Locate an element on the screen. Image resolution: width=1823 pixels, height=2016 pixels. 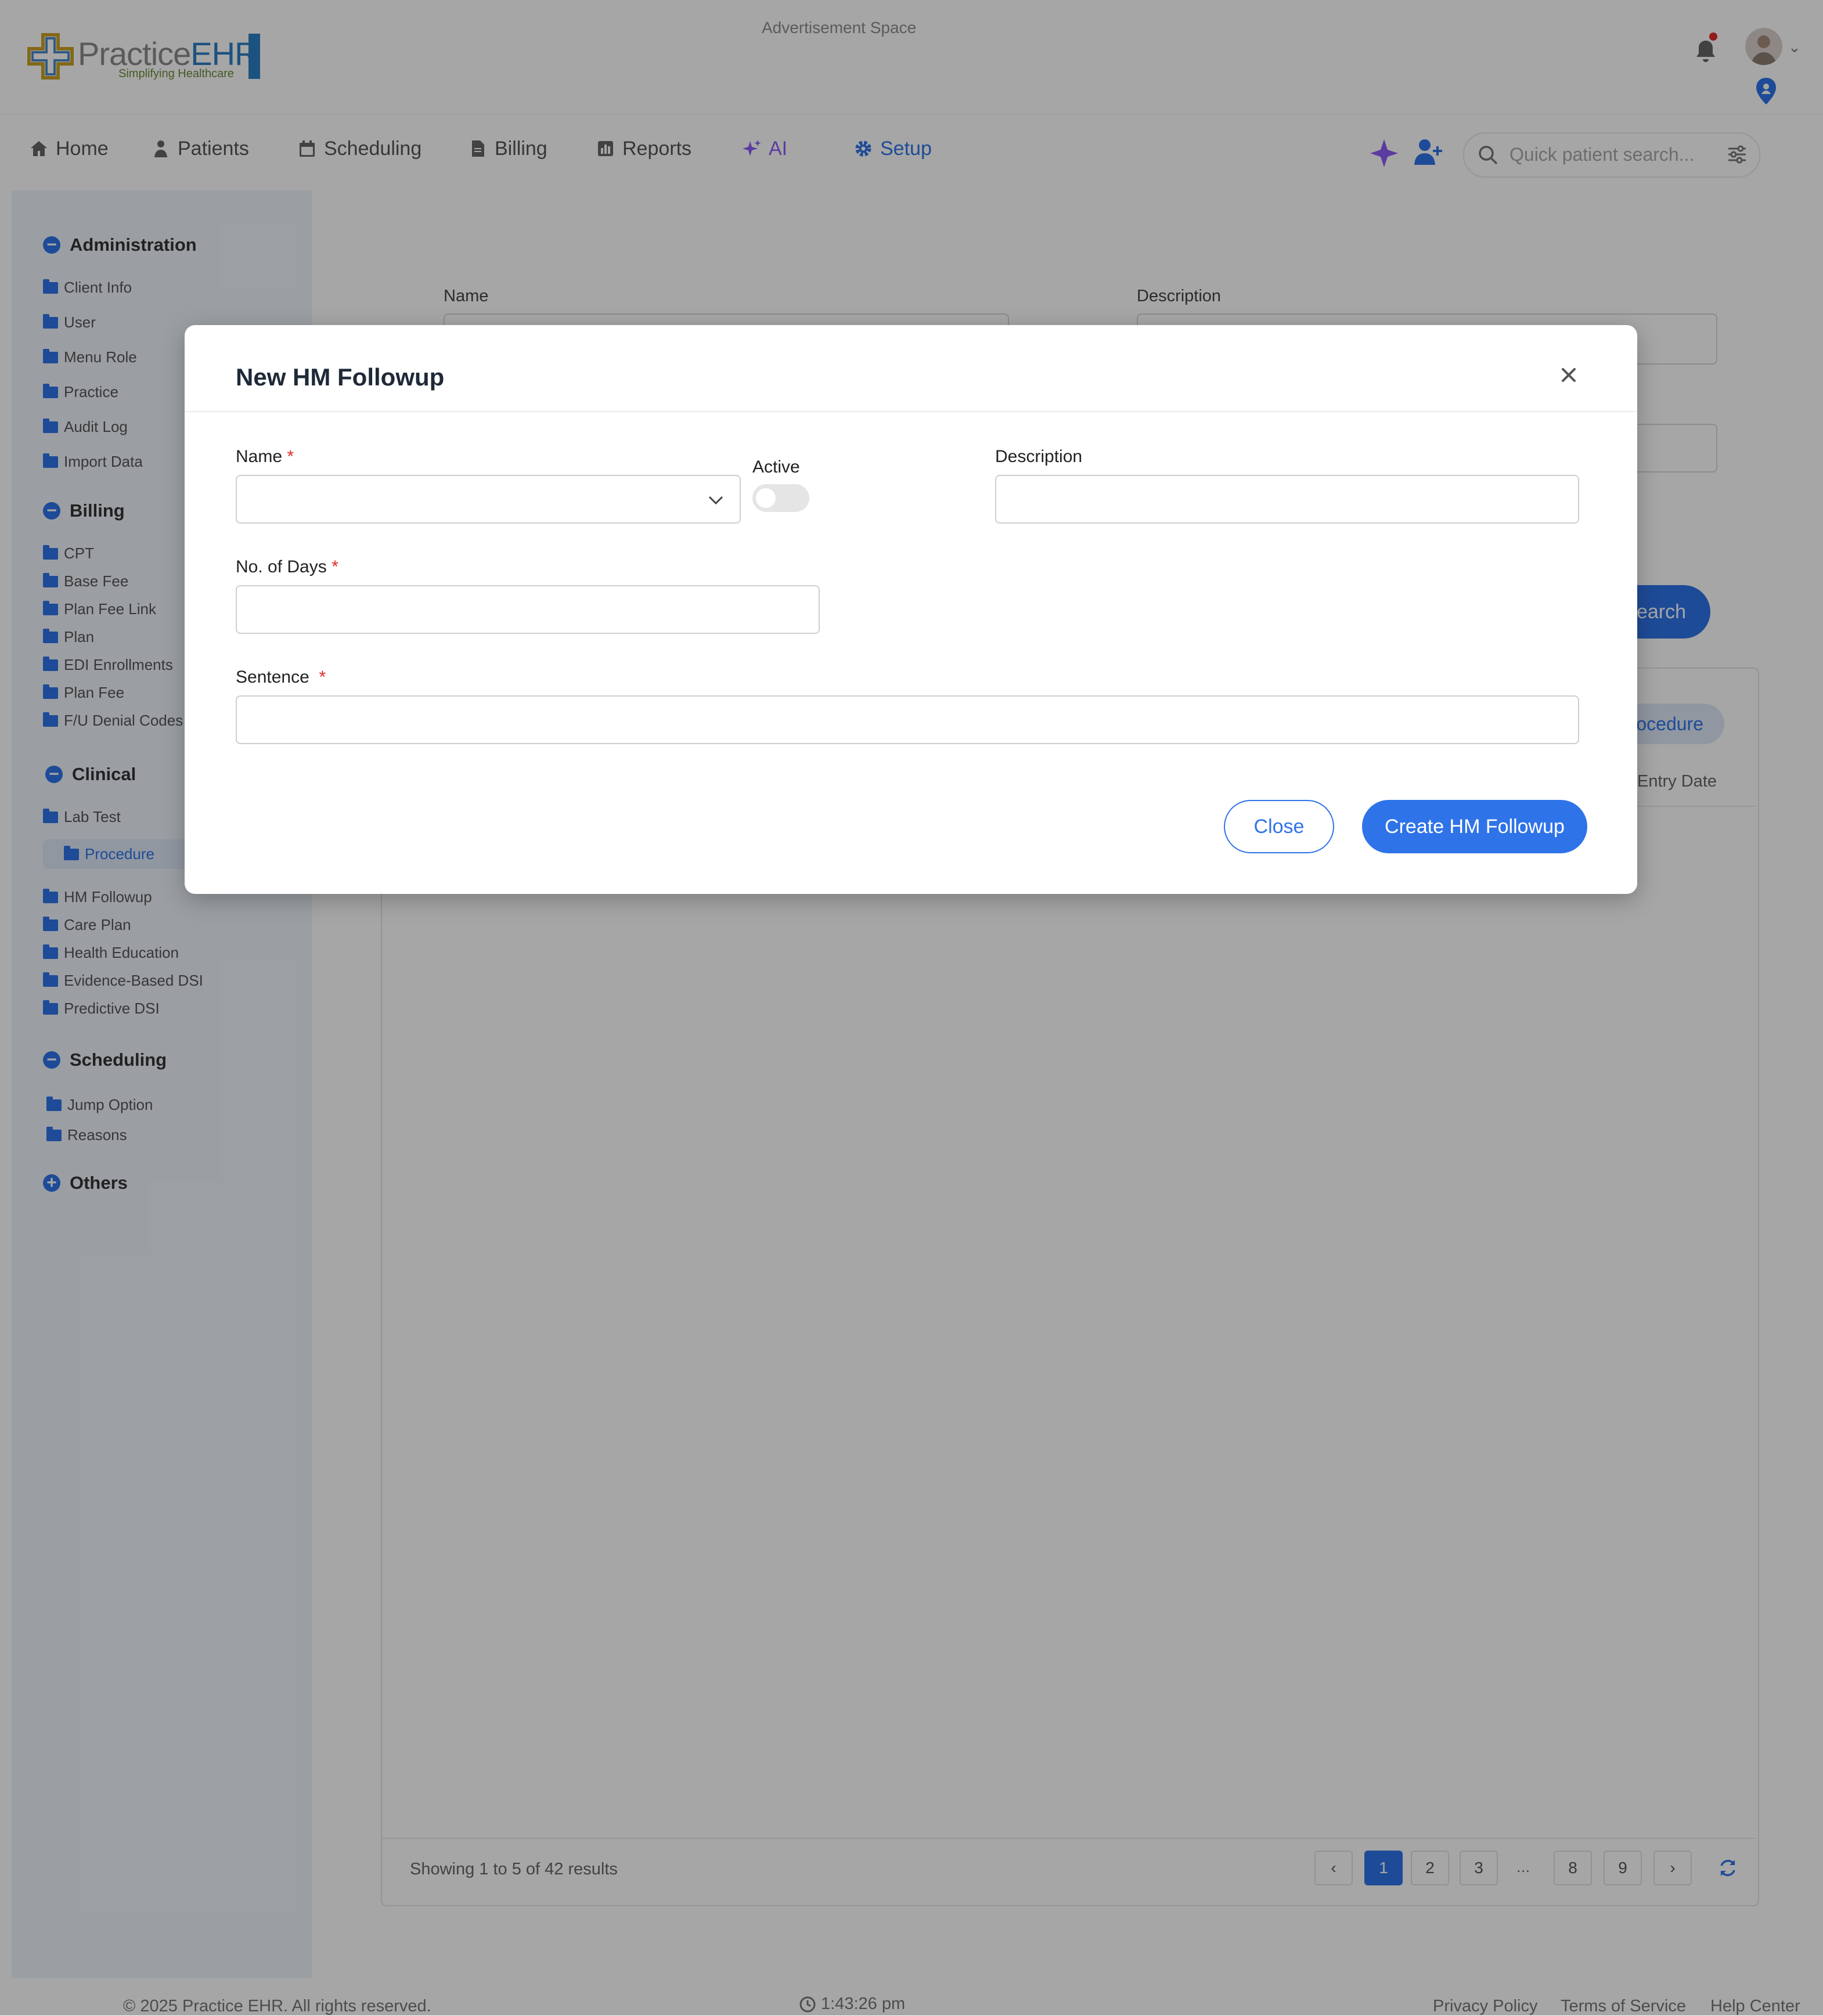
modal-title: New HM Followup is located at coordinates (340, 377).